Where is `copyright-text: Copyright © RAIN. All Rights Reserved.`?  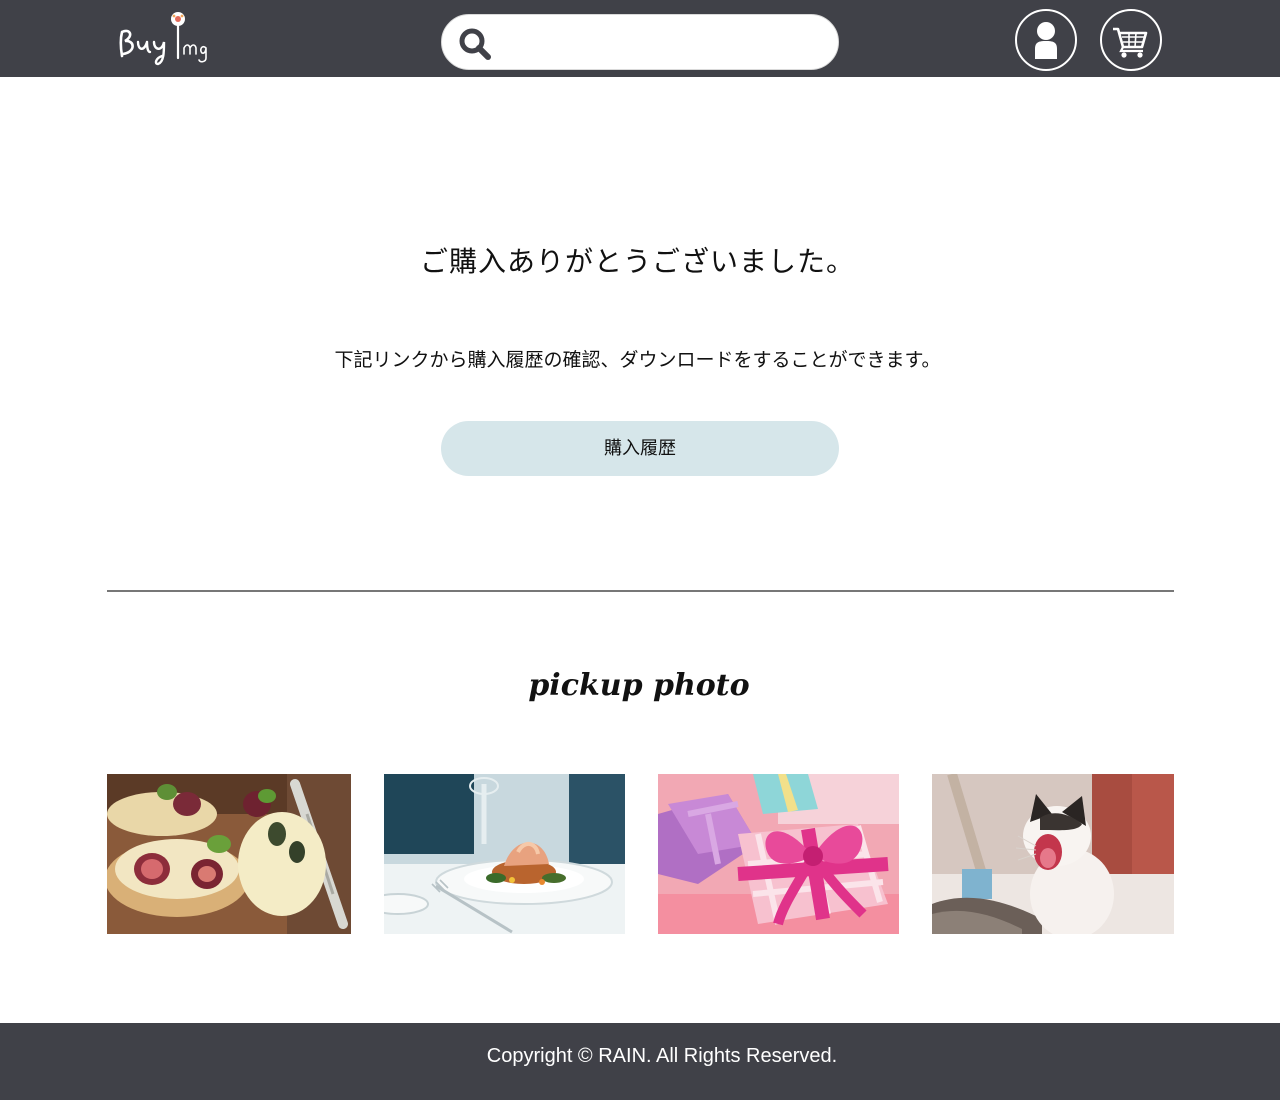
copyright-text: Copyright © RAIN. All Rights Reserved. is located at coordinates (662, 1056).